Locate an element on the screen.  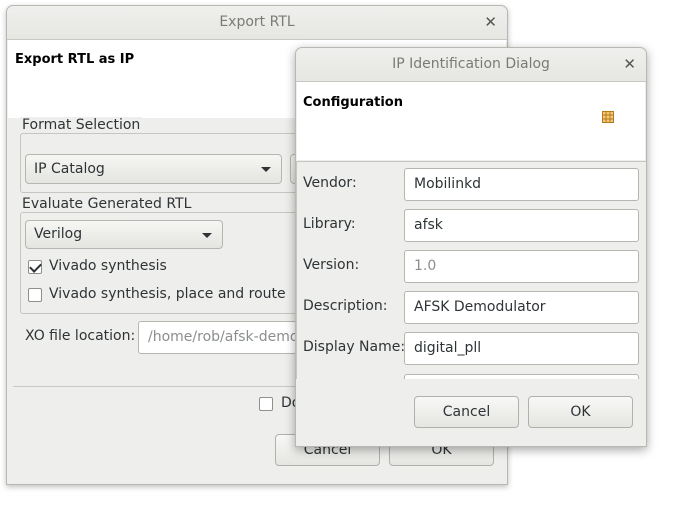
hidden-field-input is located at coordinates (521, 376).